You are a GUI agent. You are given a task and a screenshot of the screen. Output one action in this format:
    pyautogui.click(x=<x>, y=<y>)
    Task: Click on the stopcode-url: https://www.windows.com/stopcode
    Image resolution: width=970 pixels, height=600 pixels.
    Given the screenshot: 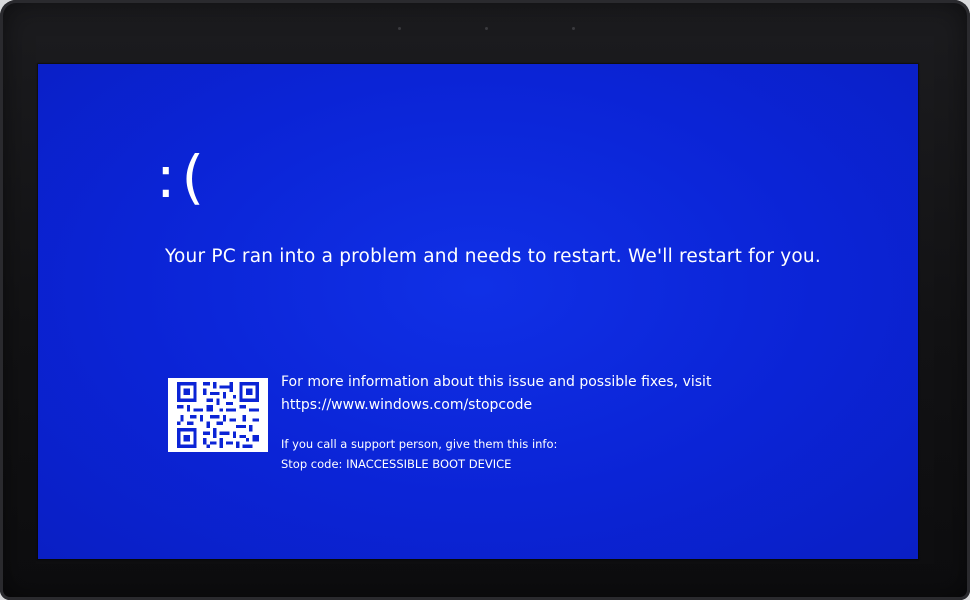 What is the action you would take?
    pyautogui.click(x=407, y=405)
    